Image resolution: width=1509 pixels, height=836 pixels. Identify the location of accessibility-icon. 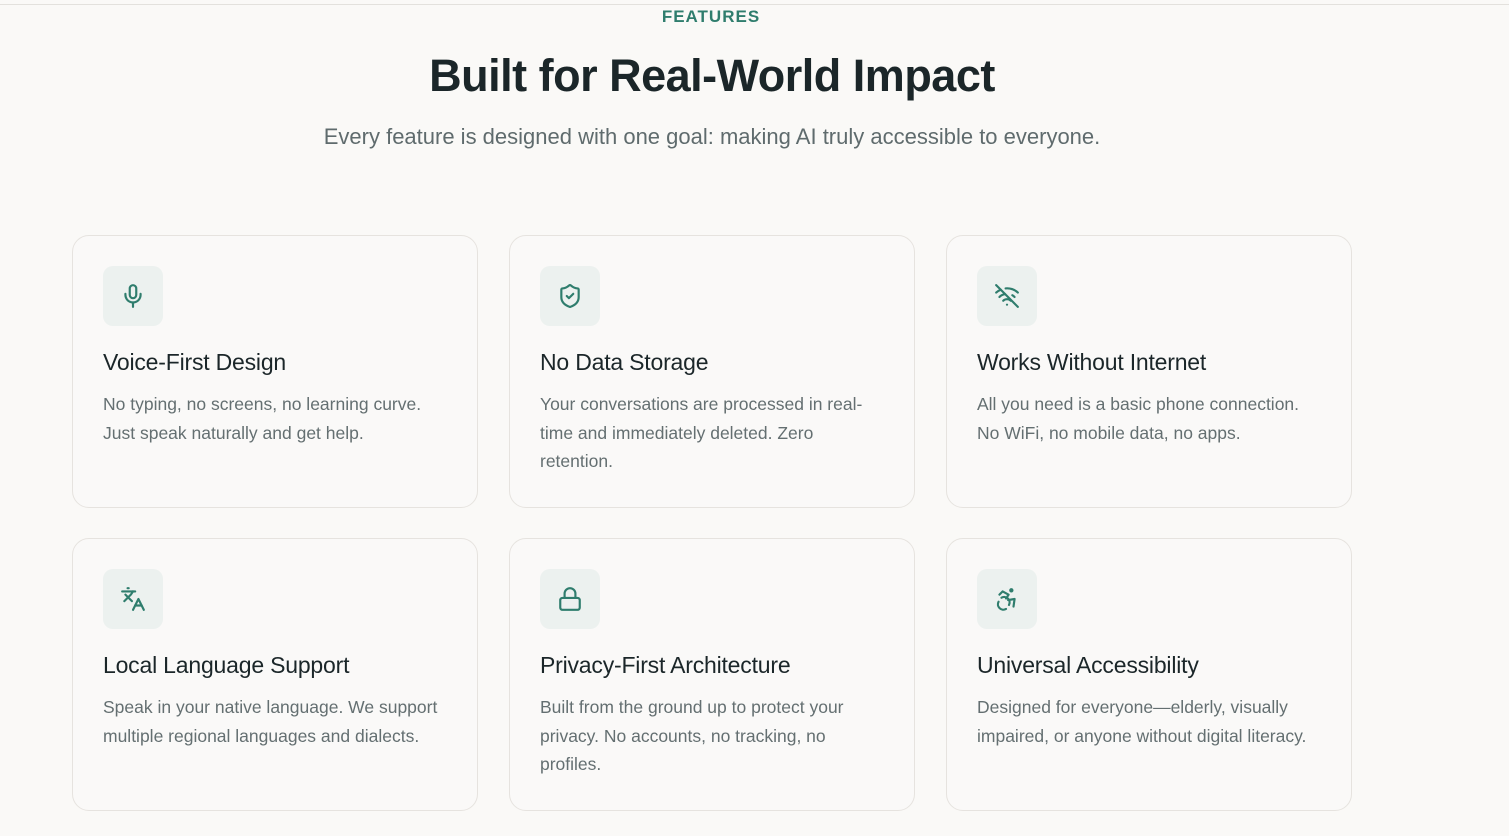
(1007, 599).